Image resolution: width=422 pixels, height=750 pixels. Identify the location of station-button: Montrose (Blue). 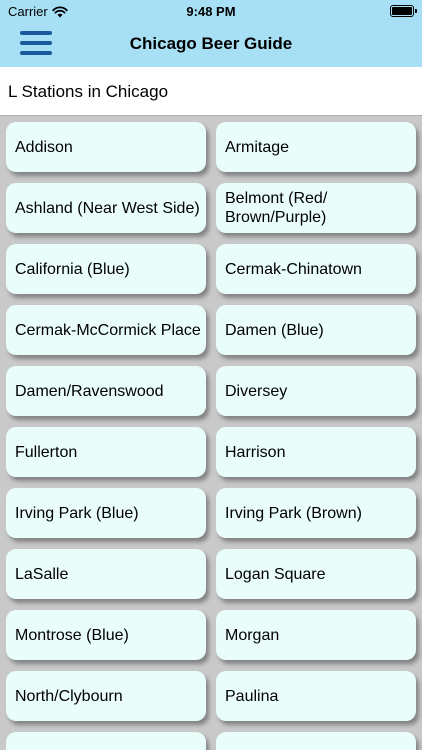
(106, 635).